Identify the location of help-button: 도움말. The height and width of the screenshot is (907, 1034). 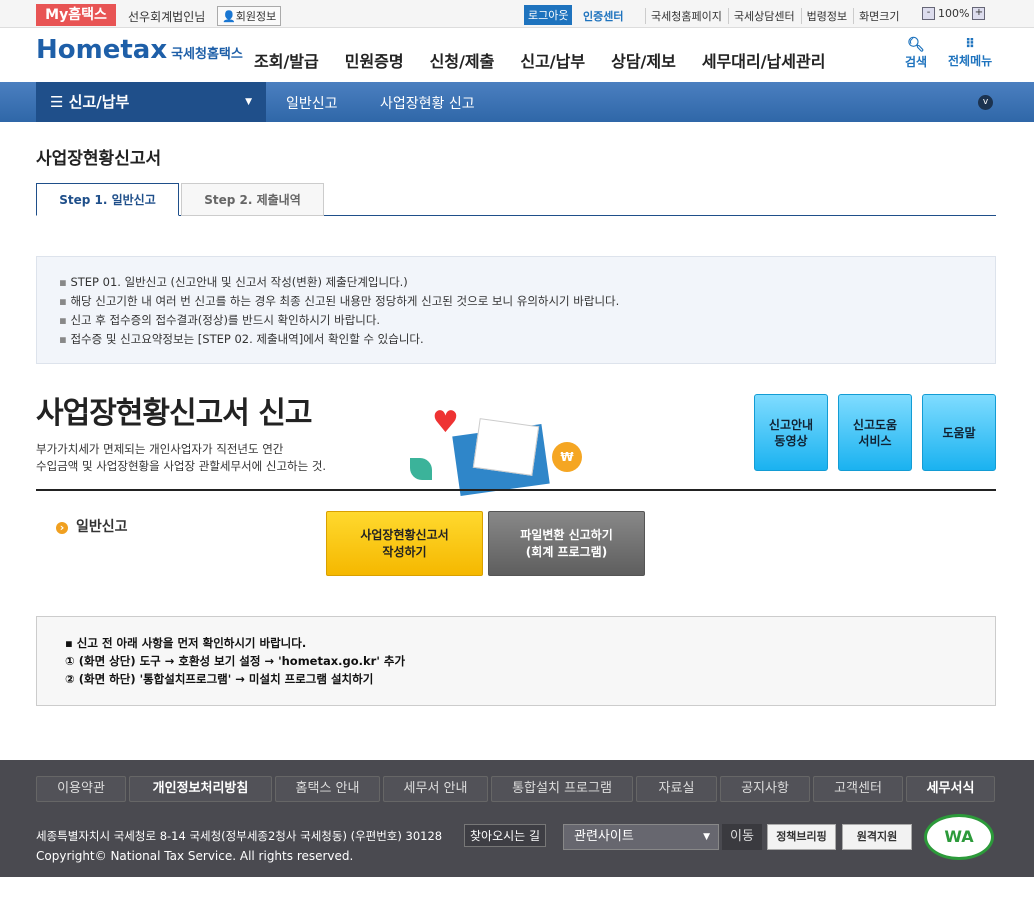
(959, 432).